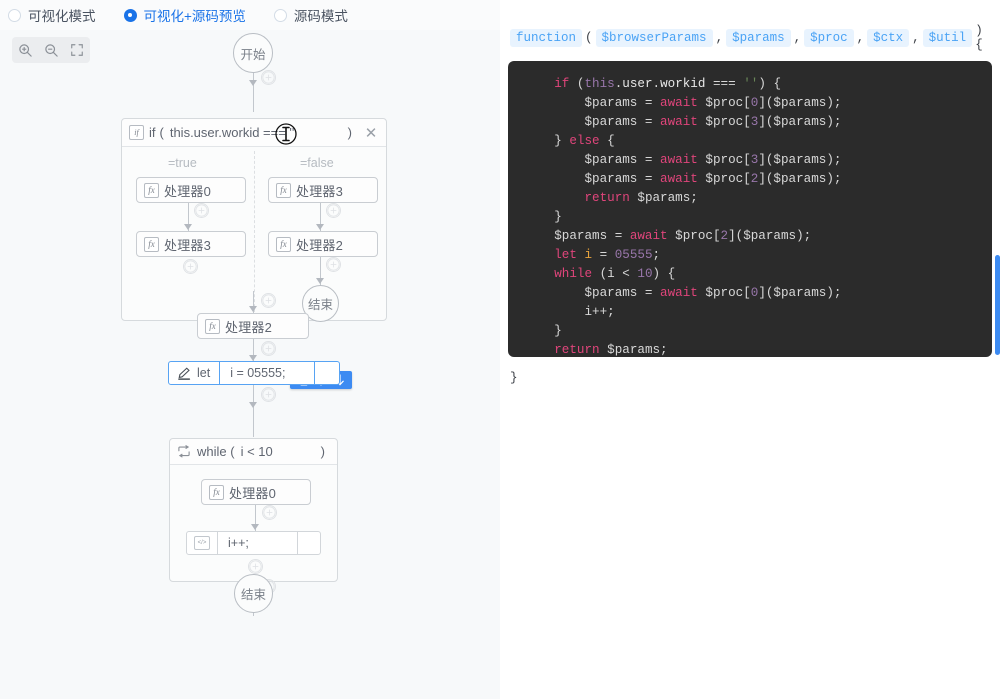 The height and width of the screenshot is (699, 1000). I want to click on flow-start-node: 开始, so click(253, 53).